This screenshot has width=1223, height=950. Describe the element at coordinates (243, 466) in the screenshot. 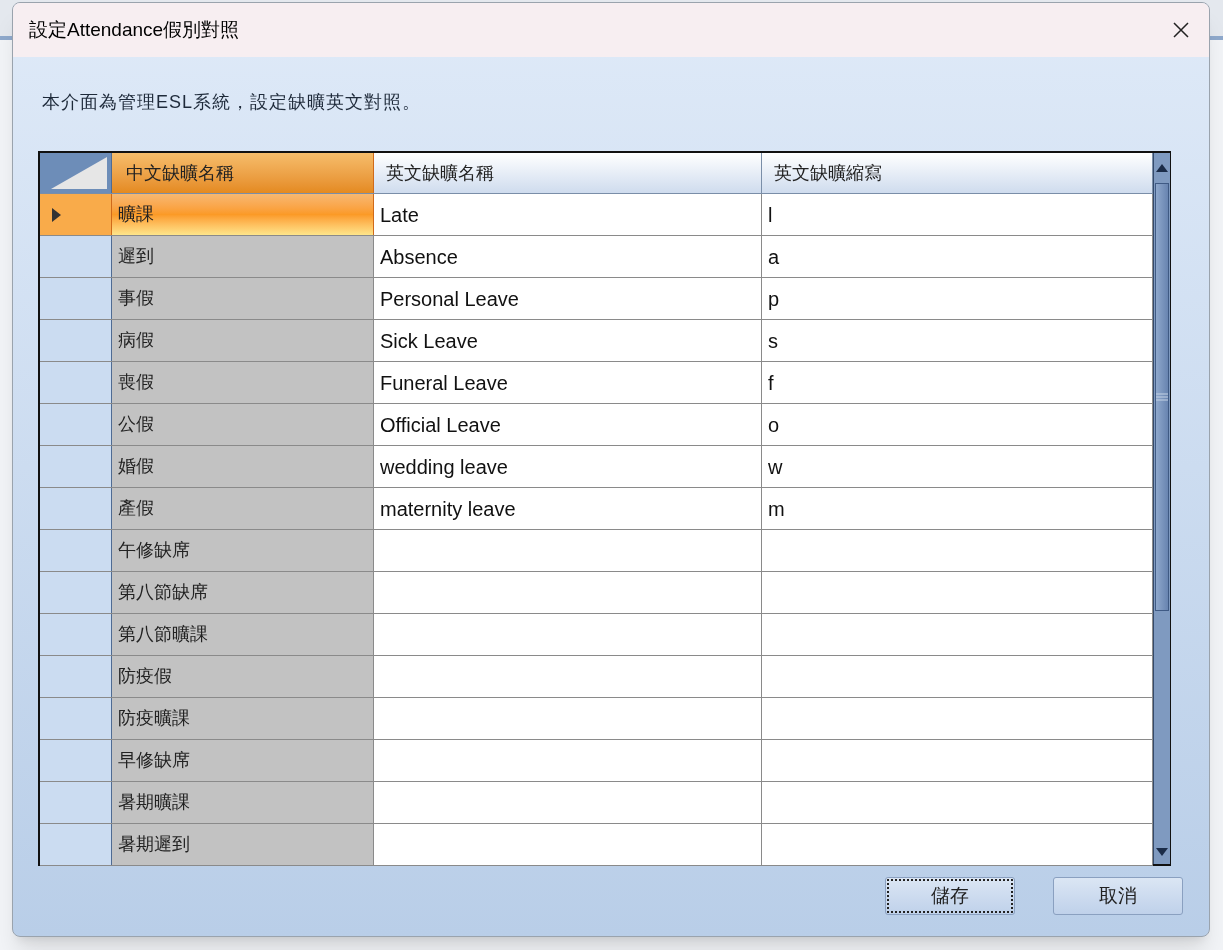

I see `table-cell: 婚假` at that location.